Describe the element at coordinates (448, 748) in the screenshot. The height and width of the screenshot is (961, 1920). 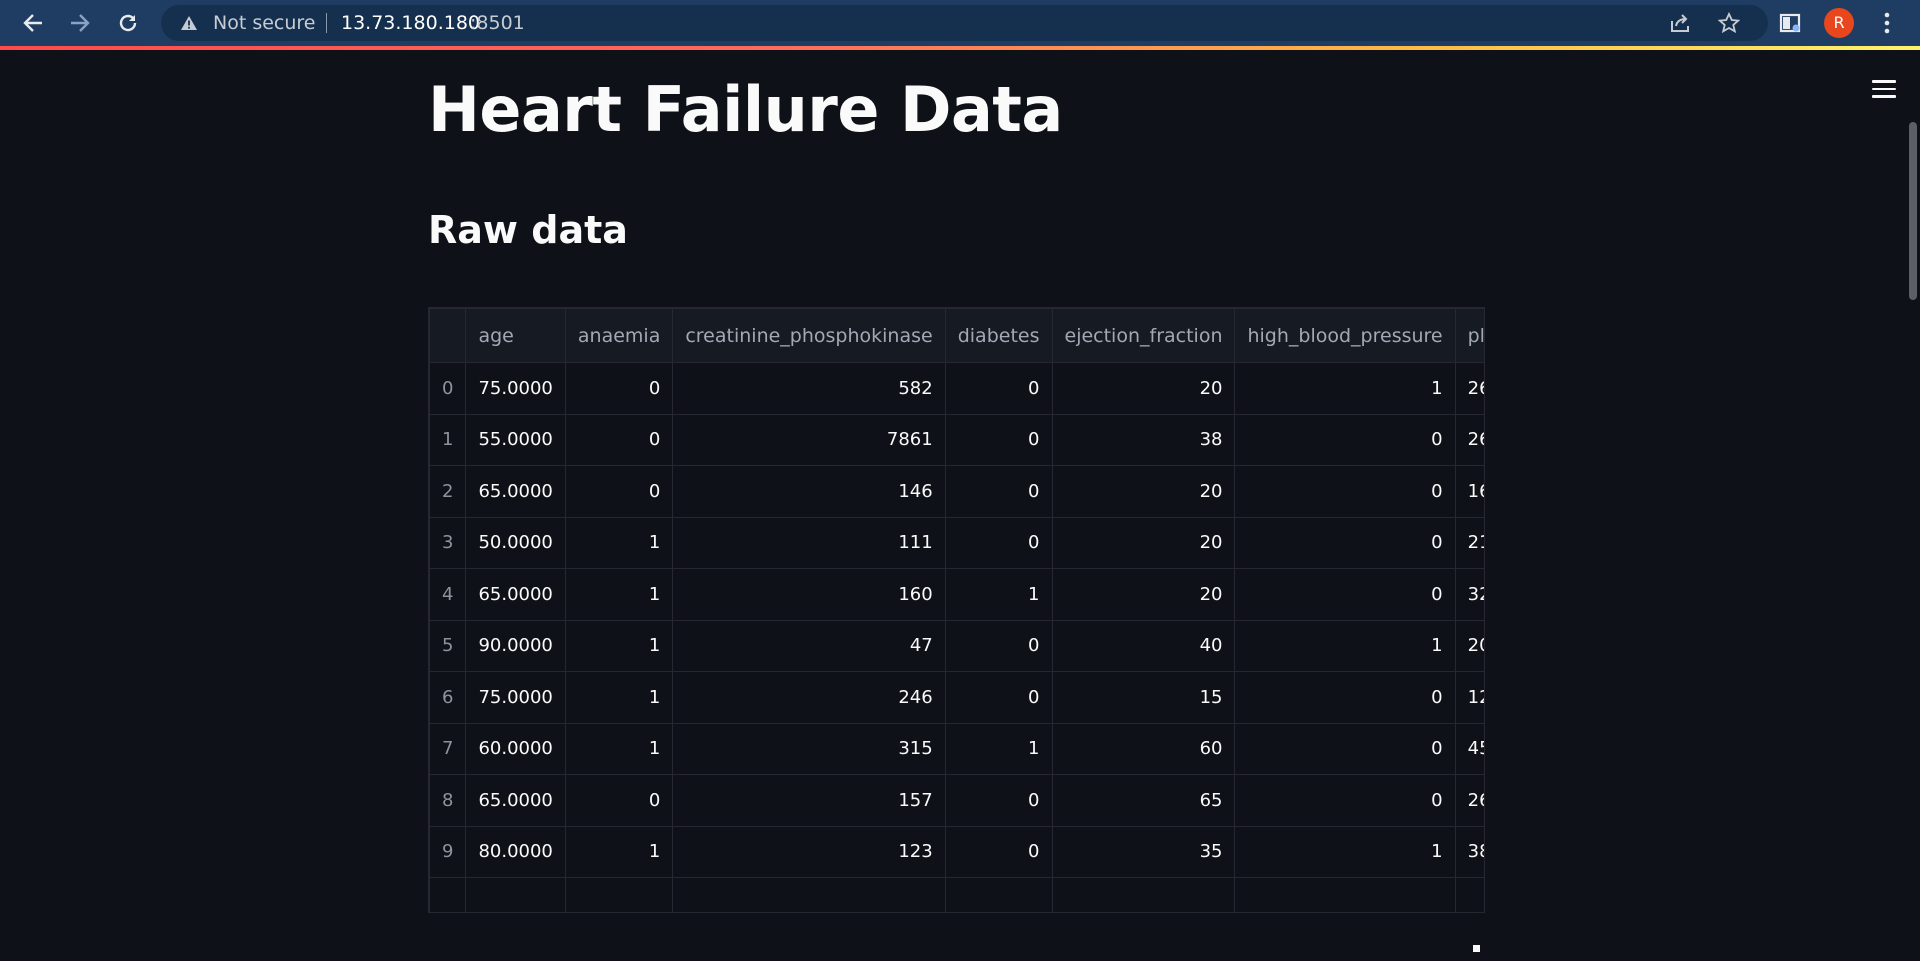
I see `row-index: 7` at that location.